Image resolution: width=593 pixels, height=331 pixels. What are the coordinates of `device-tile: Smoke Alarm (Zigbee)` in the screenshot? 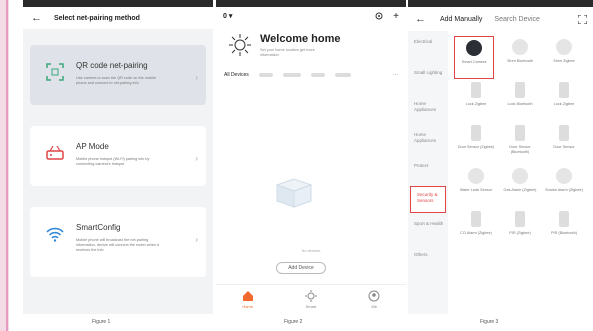 It's located at (564, 186).